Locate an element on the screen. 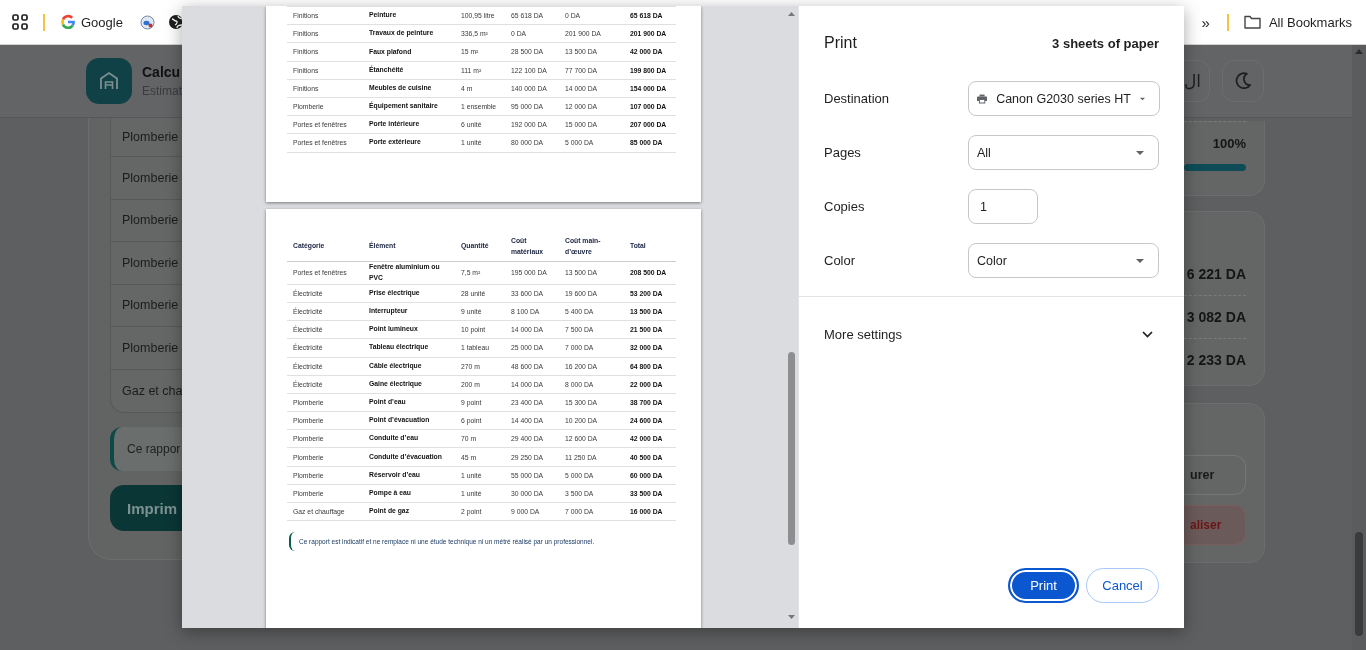  folder-icon is located at coordinates (1252, 22).